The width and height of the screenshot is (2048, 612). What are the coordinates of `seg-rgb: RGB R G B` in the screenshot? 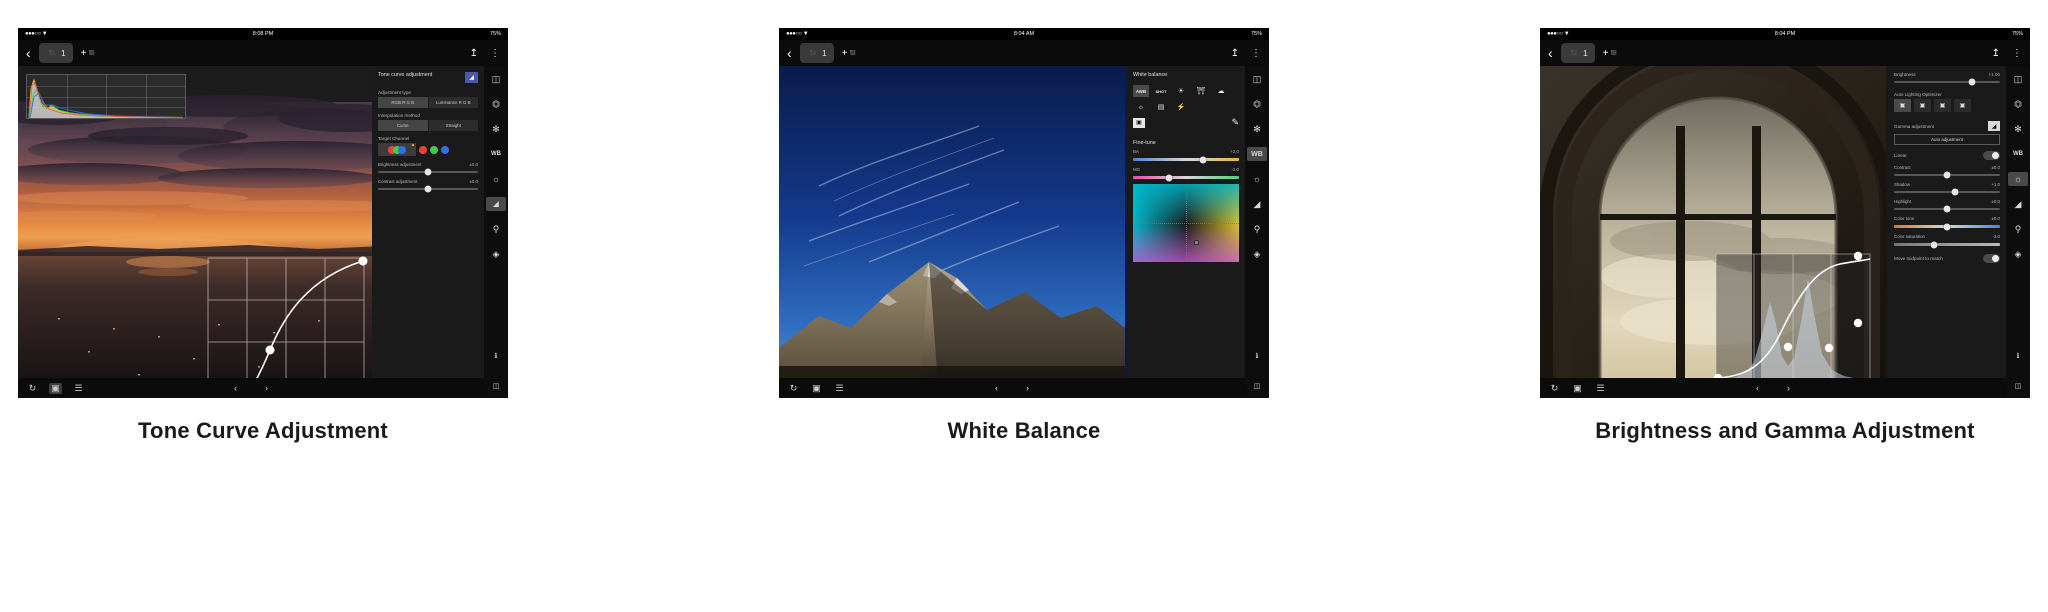 It's located at (403, 102).